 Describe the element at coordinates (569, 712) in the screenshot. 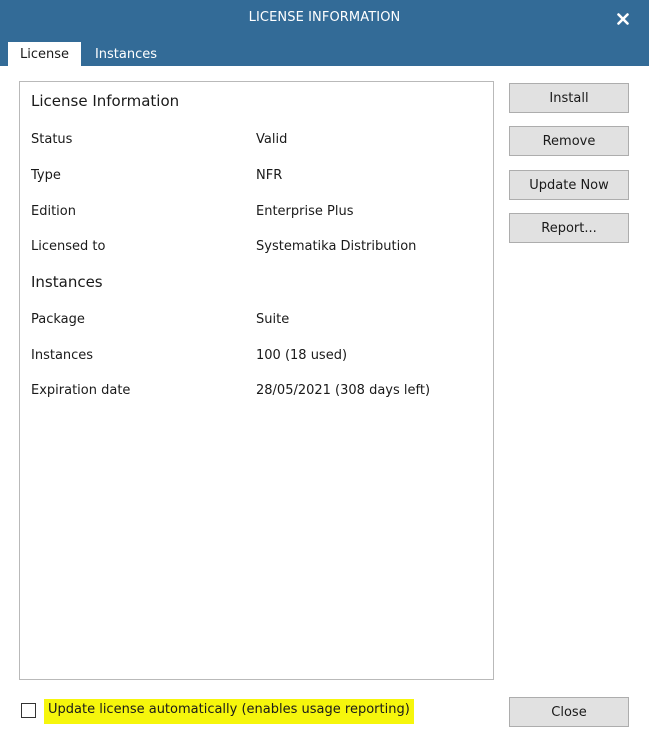

I see `close-button: Close` at that location.